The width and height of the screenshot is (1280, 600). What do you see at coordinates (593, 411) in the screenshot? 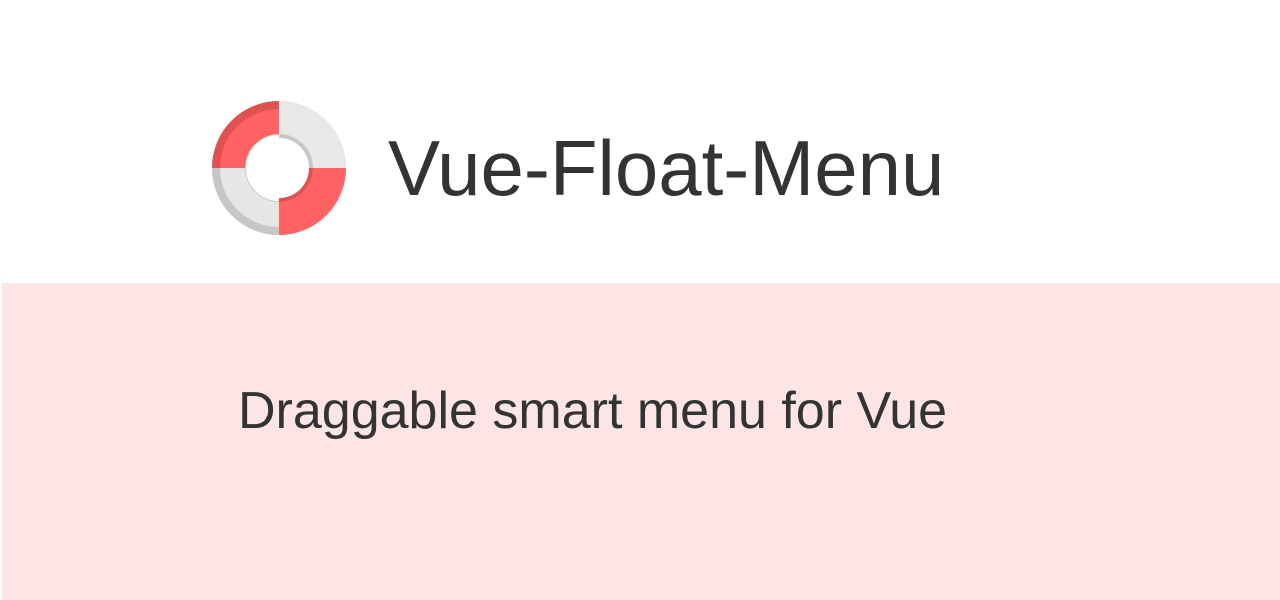
I see `tagline: Draggable smart menu for Vue` at bounding box center [593, 411].